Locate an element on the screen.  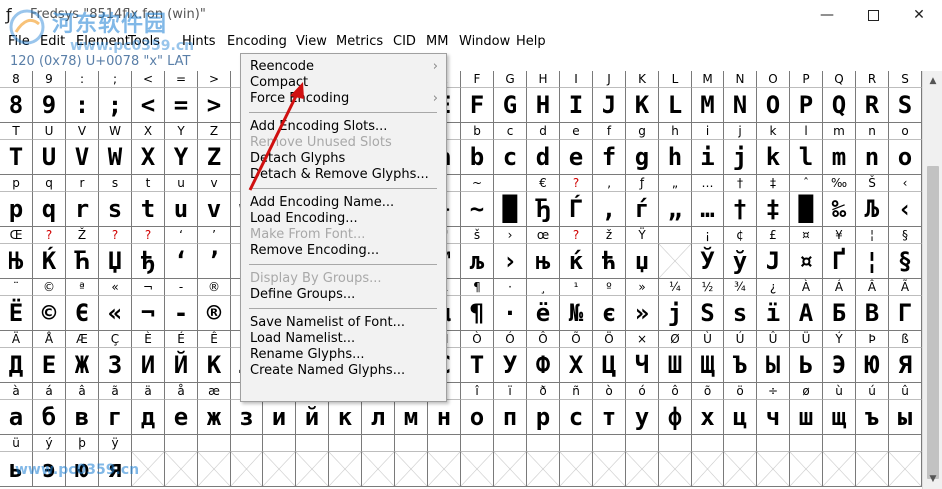
glyph-cell: к is located at coordinates (345, 417).